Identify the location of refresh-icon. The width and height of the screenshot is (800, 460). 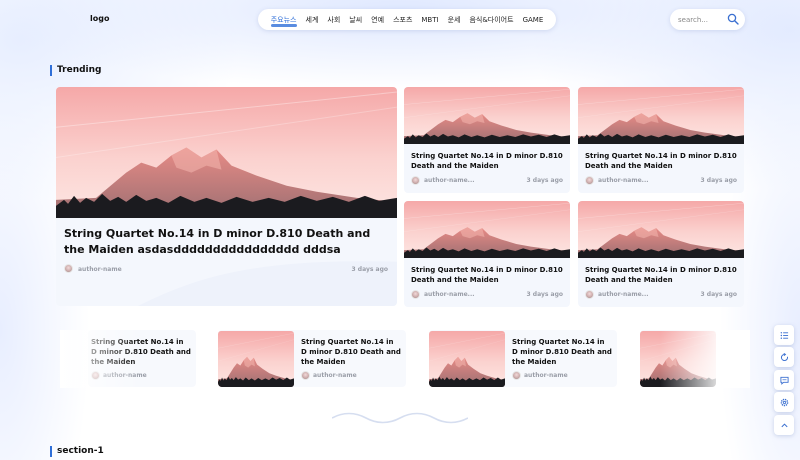
(784, 356).